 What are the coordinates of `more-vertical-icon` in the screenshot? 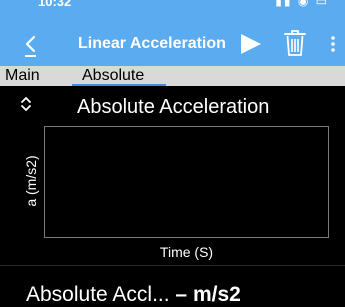 It's located at (333, 44).